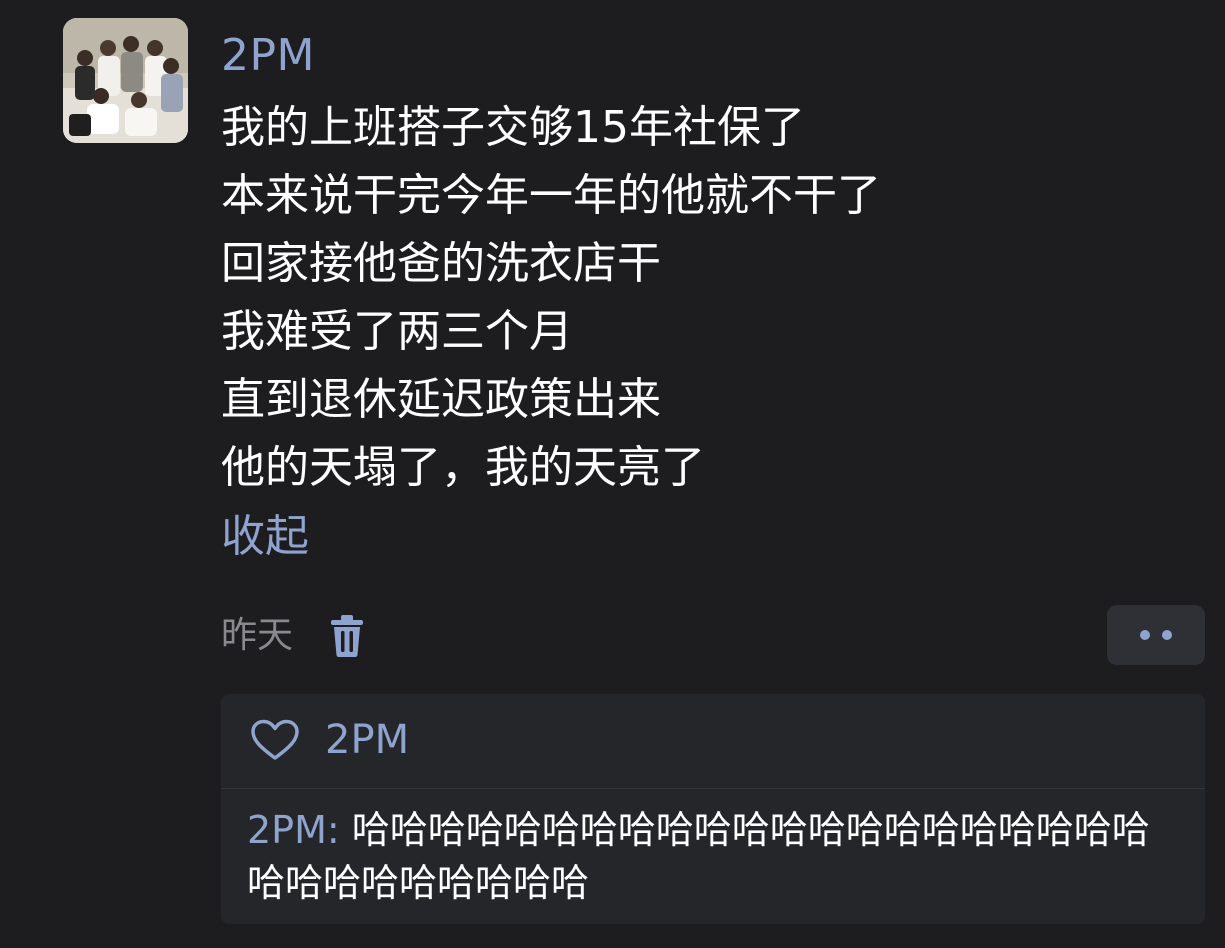  I want to click on comment-item: 2PM: 哈哈哈哈哈哈哈哈哈哈哈哈哈哈哈哈哈哈哈哈哈哈哈哈哈哈哈哈哈哈, so click(717, 857).